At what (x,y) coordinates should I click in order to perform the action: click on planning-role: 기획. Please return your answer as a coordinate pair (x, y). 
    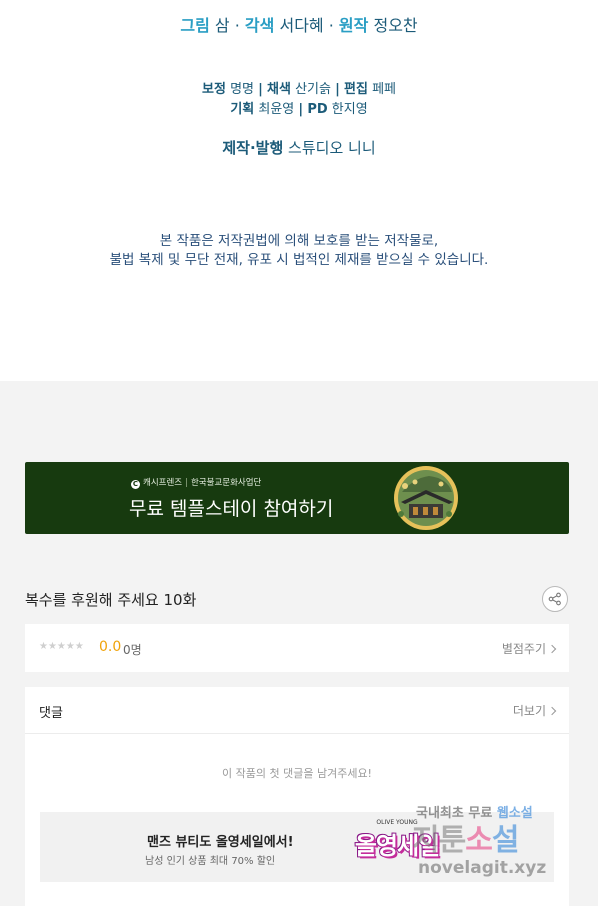
    Looking at the image, I should click on (242, 109).